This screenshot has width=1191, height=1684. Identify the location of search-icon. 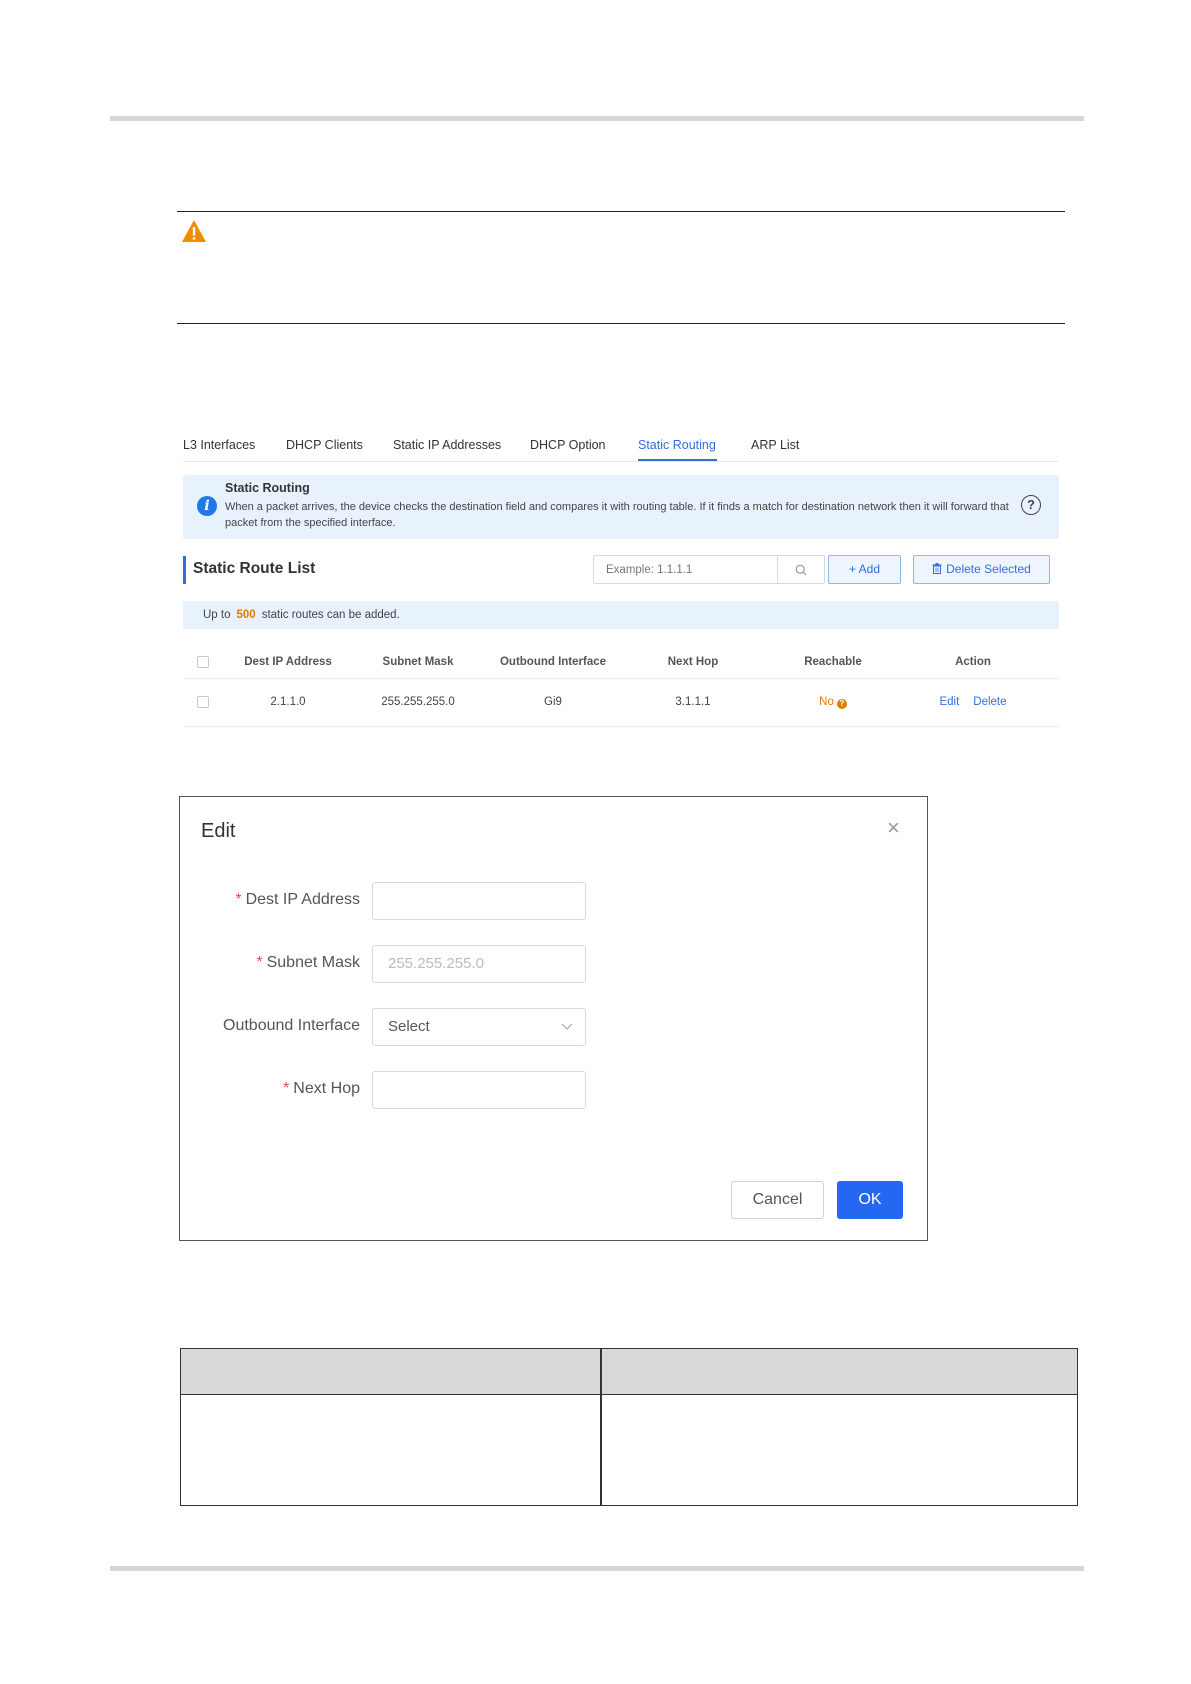
(801, 570).